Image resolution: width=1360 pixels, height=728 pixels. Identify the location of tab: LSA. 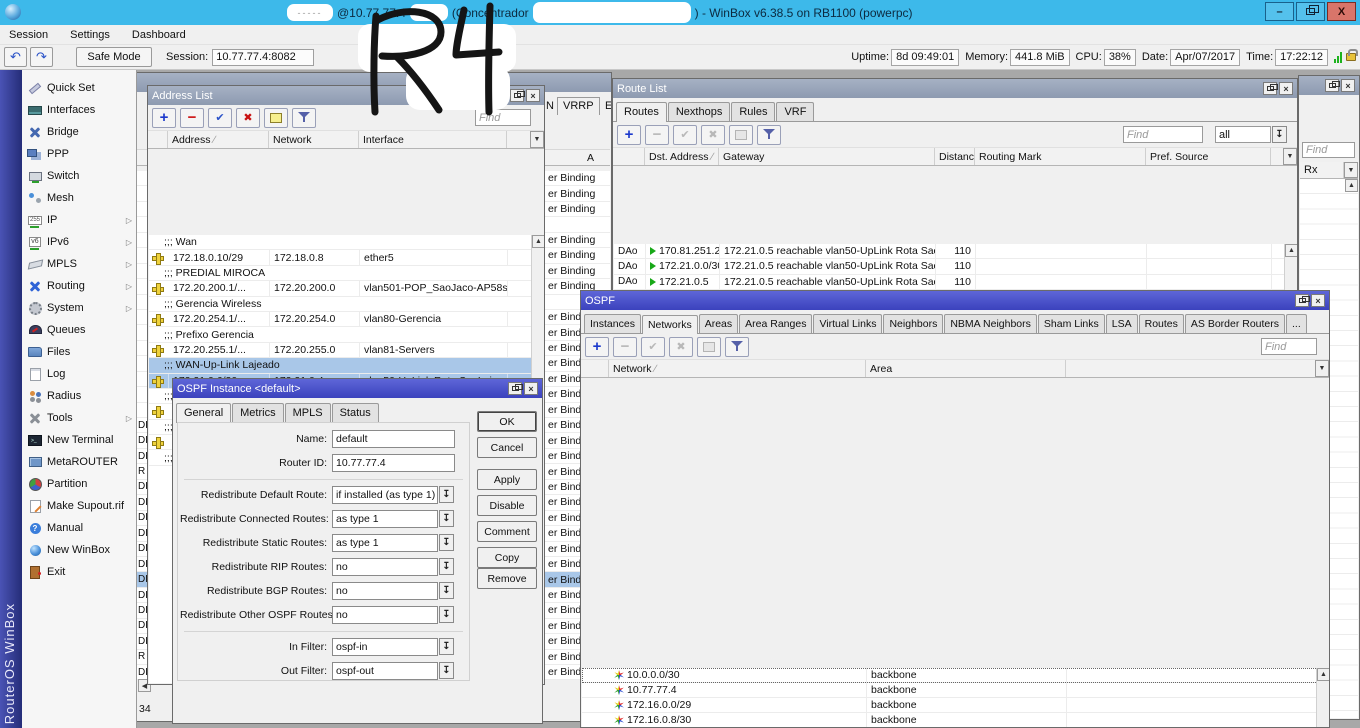
(1121, 323).